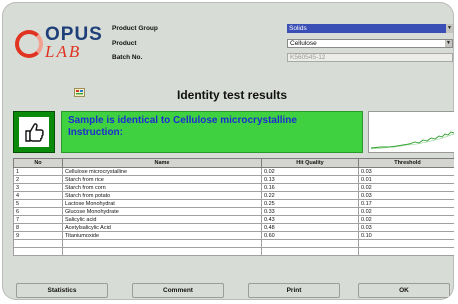 The image size is (458, 304). I want to click on table-row: 5 Lactose Monohydrat 0.25 0.17, so click(233, 203).